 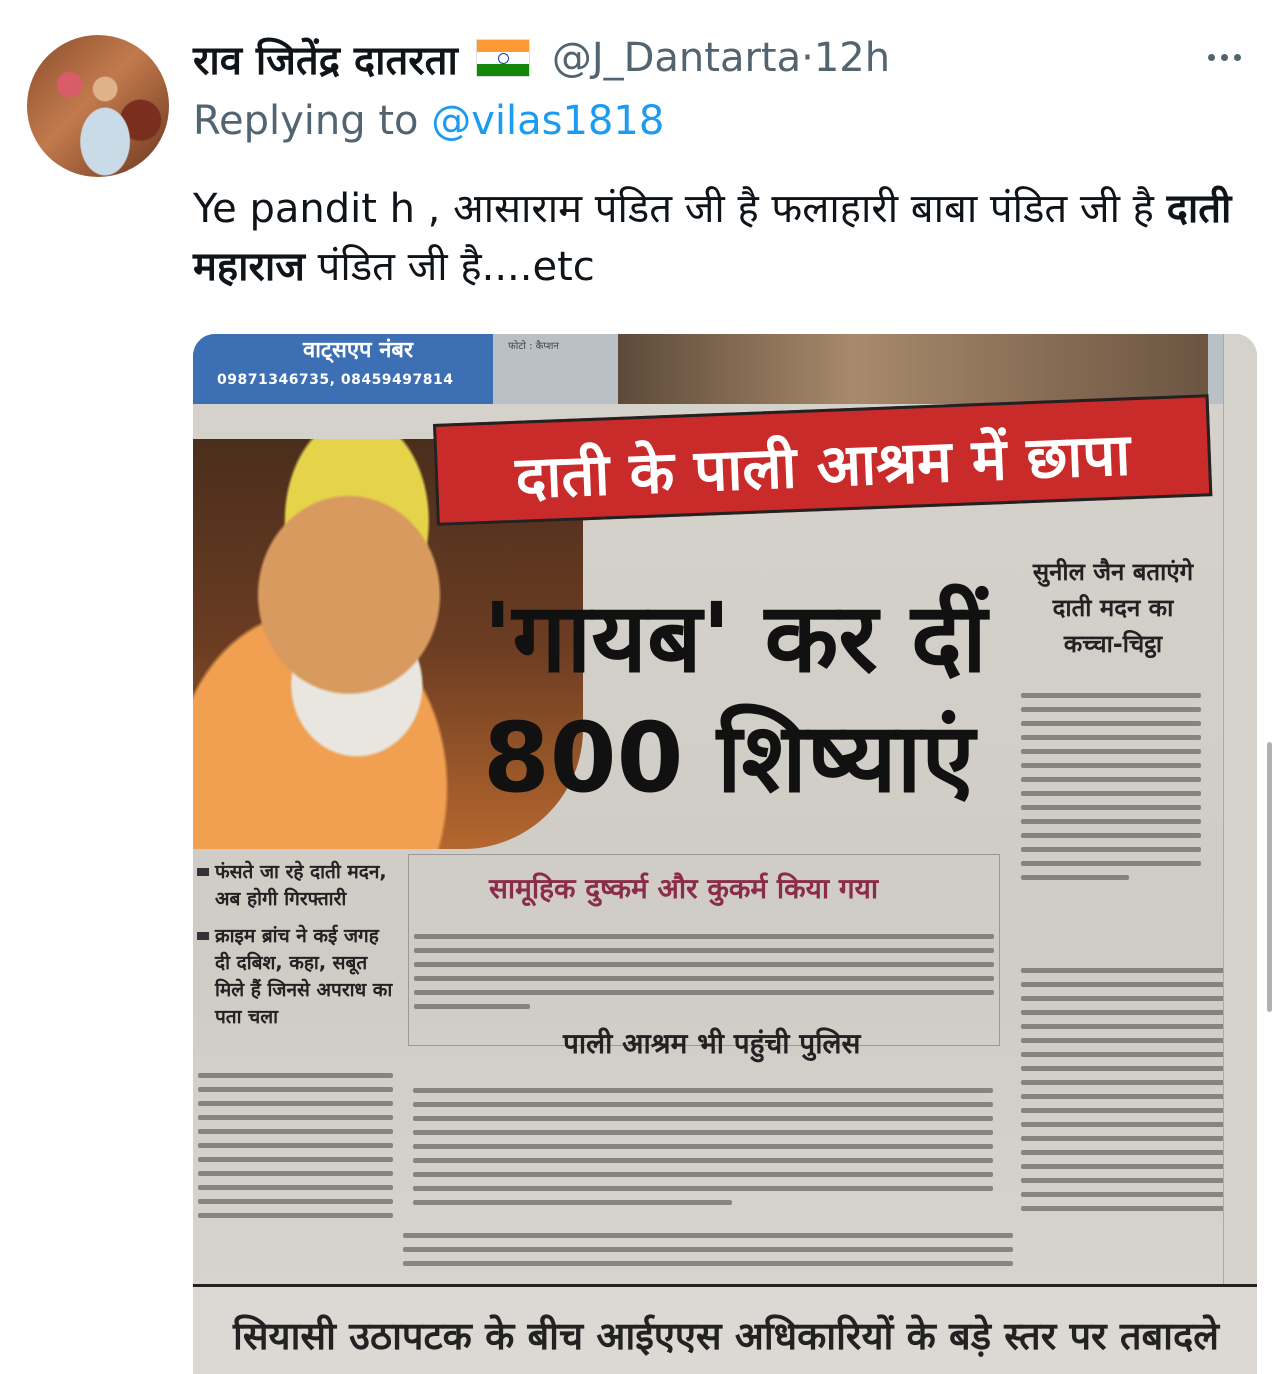 I want to click on headline-banner: दाती के पाली आश्रम में छापा, so click(x=823, y=460).